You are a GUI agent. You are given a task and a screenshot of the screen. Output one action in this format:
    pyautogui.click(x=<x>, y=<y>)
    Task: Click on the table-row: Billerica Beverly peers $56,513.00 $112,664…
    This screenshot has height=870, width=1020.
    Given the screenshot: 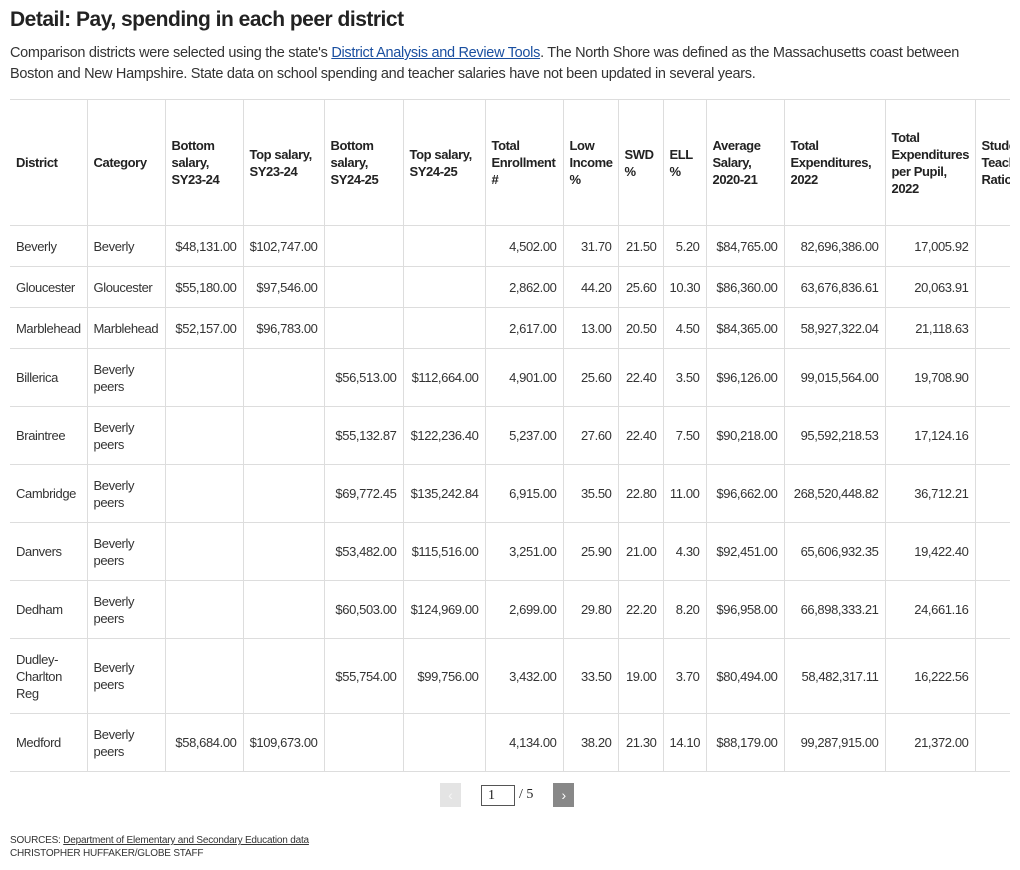 What is the action you would take?
    pyautogui.click(x=510, y=377)
    